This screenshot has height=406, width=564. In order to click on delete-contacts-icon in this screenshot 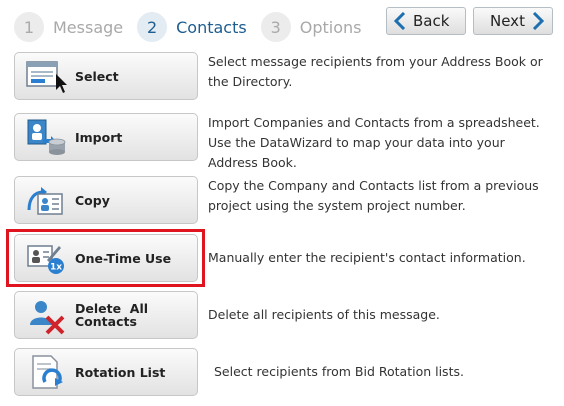, I will do `click(47, 315)`.